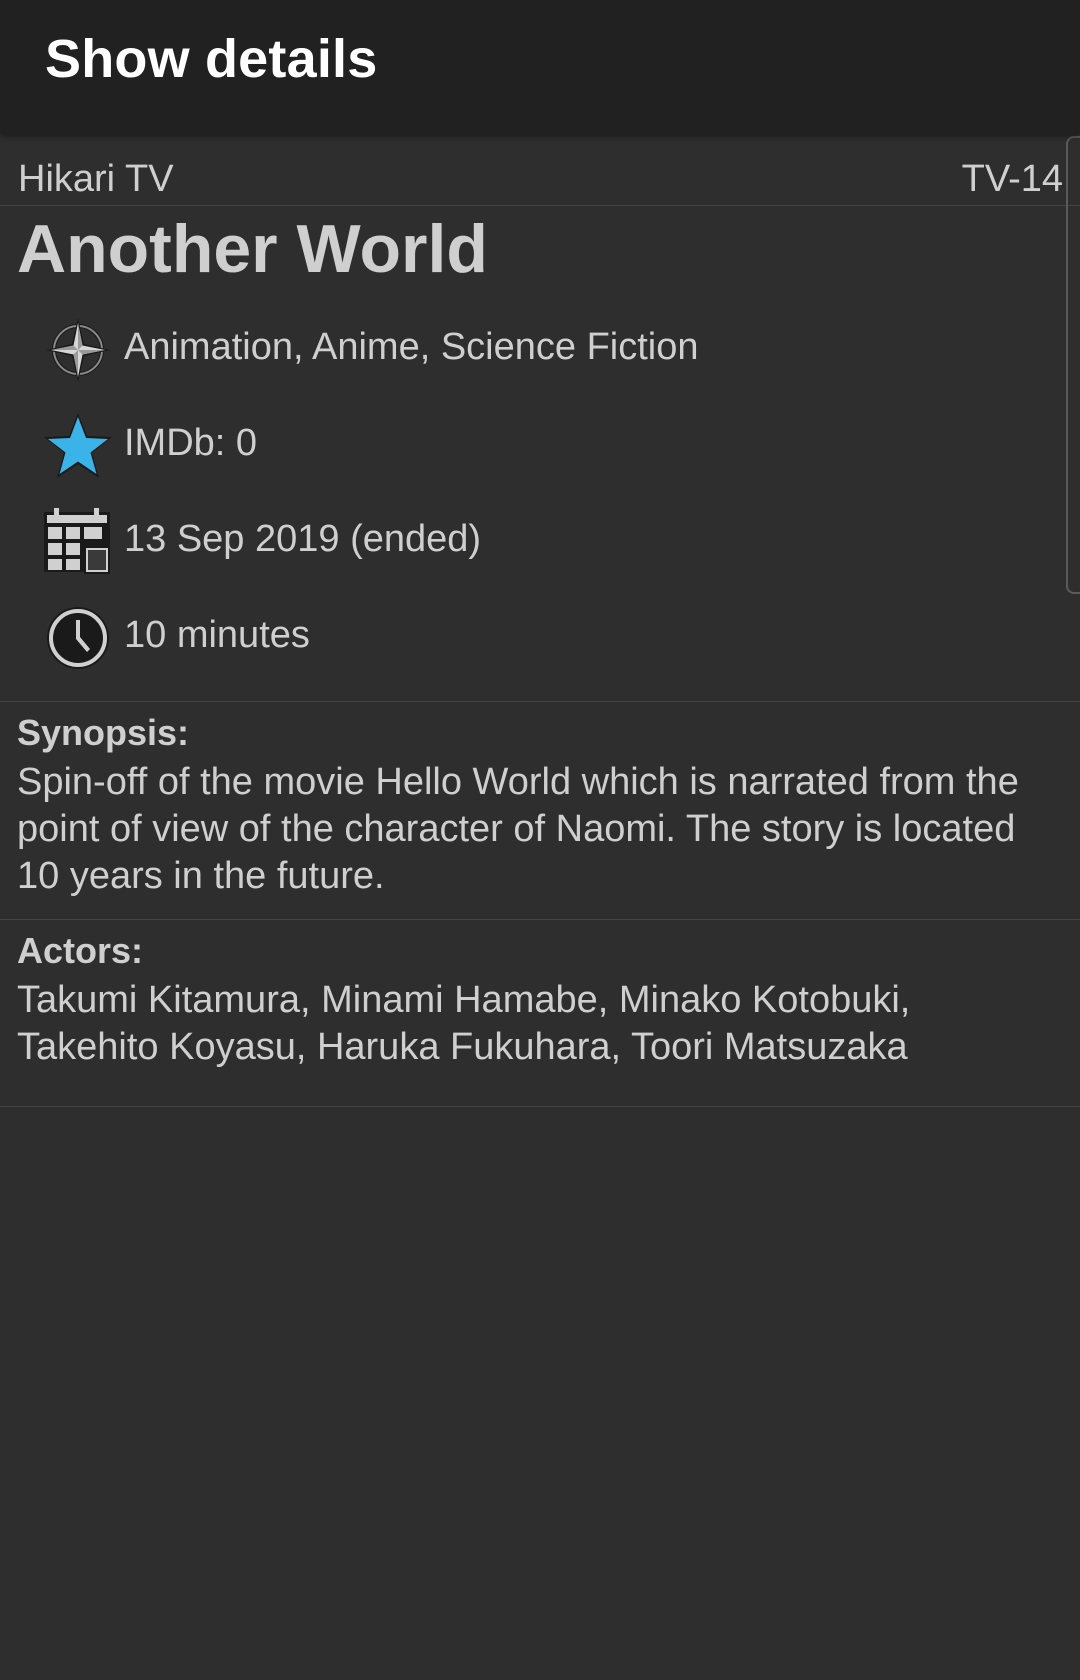 This screenshot has width=1080, height=1680. I want to click on synopsis-label: Synopsis:, so click(103, 732).